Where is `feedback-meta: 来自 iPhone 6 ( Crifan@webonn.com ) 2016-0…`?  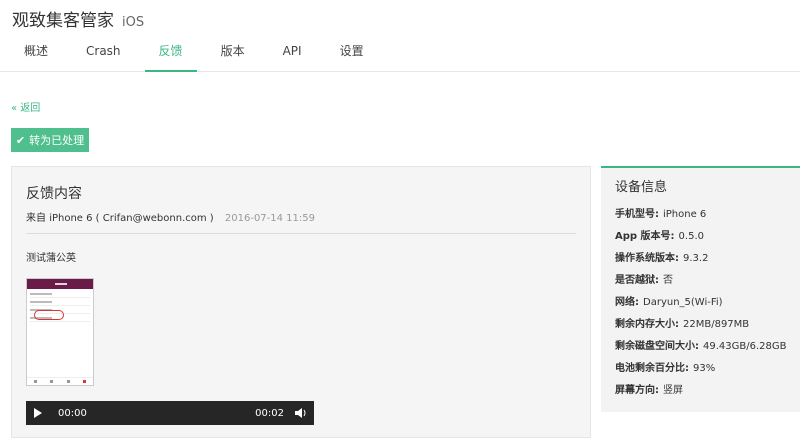 feedback-meta: 来自 iPhone 6 ( Crifan@webonn.com ) 2016-0… is located at coordinates (170, 216).